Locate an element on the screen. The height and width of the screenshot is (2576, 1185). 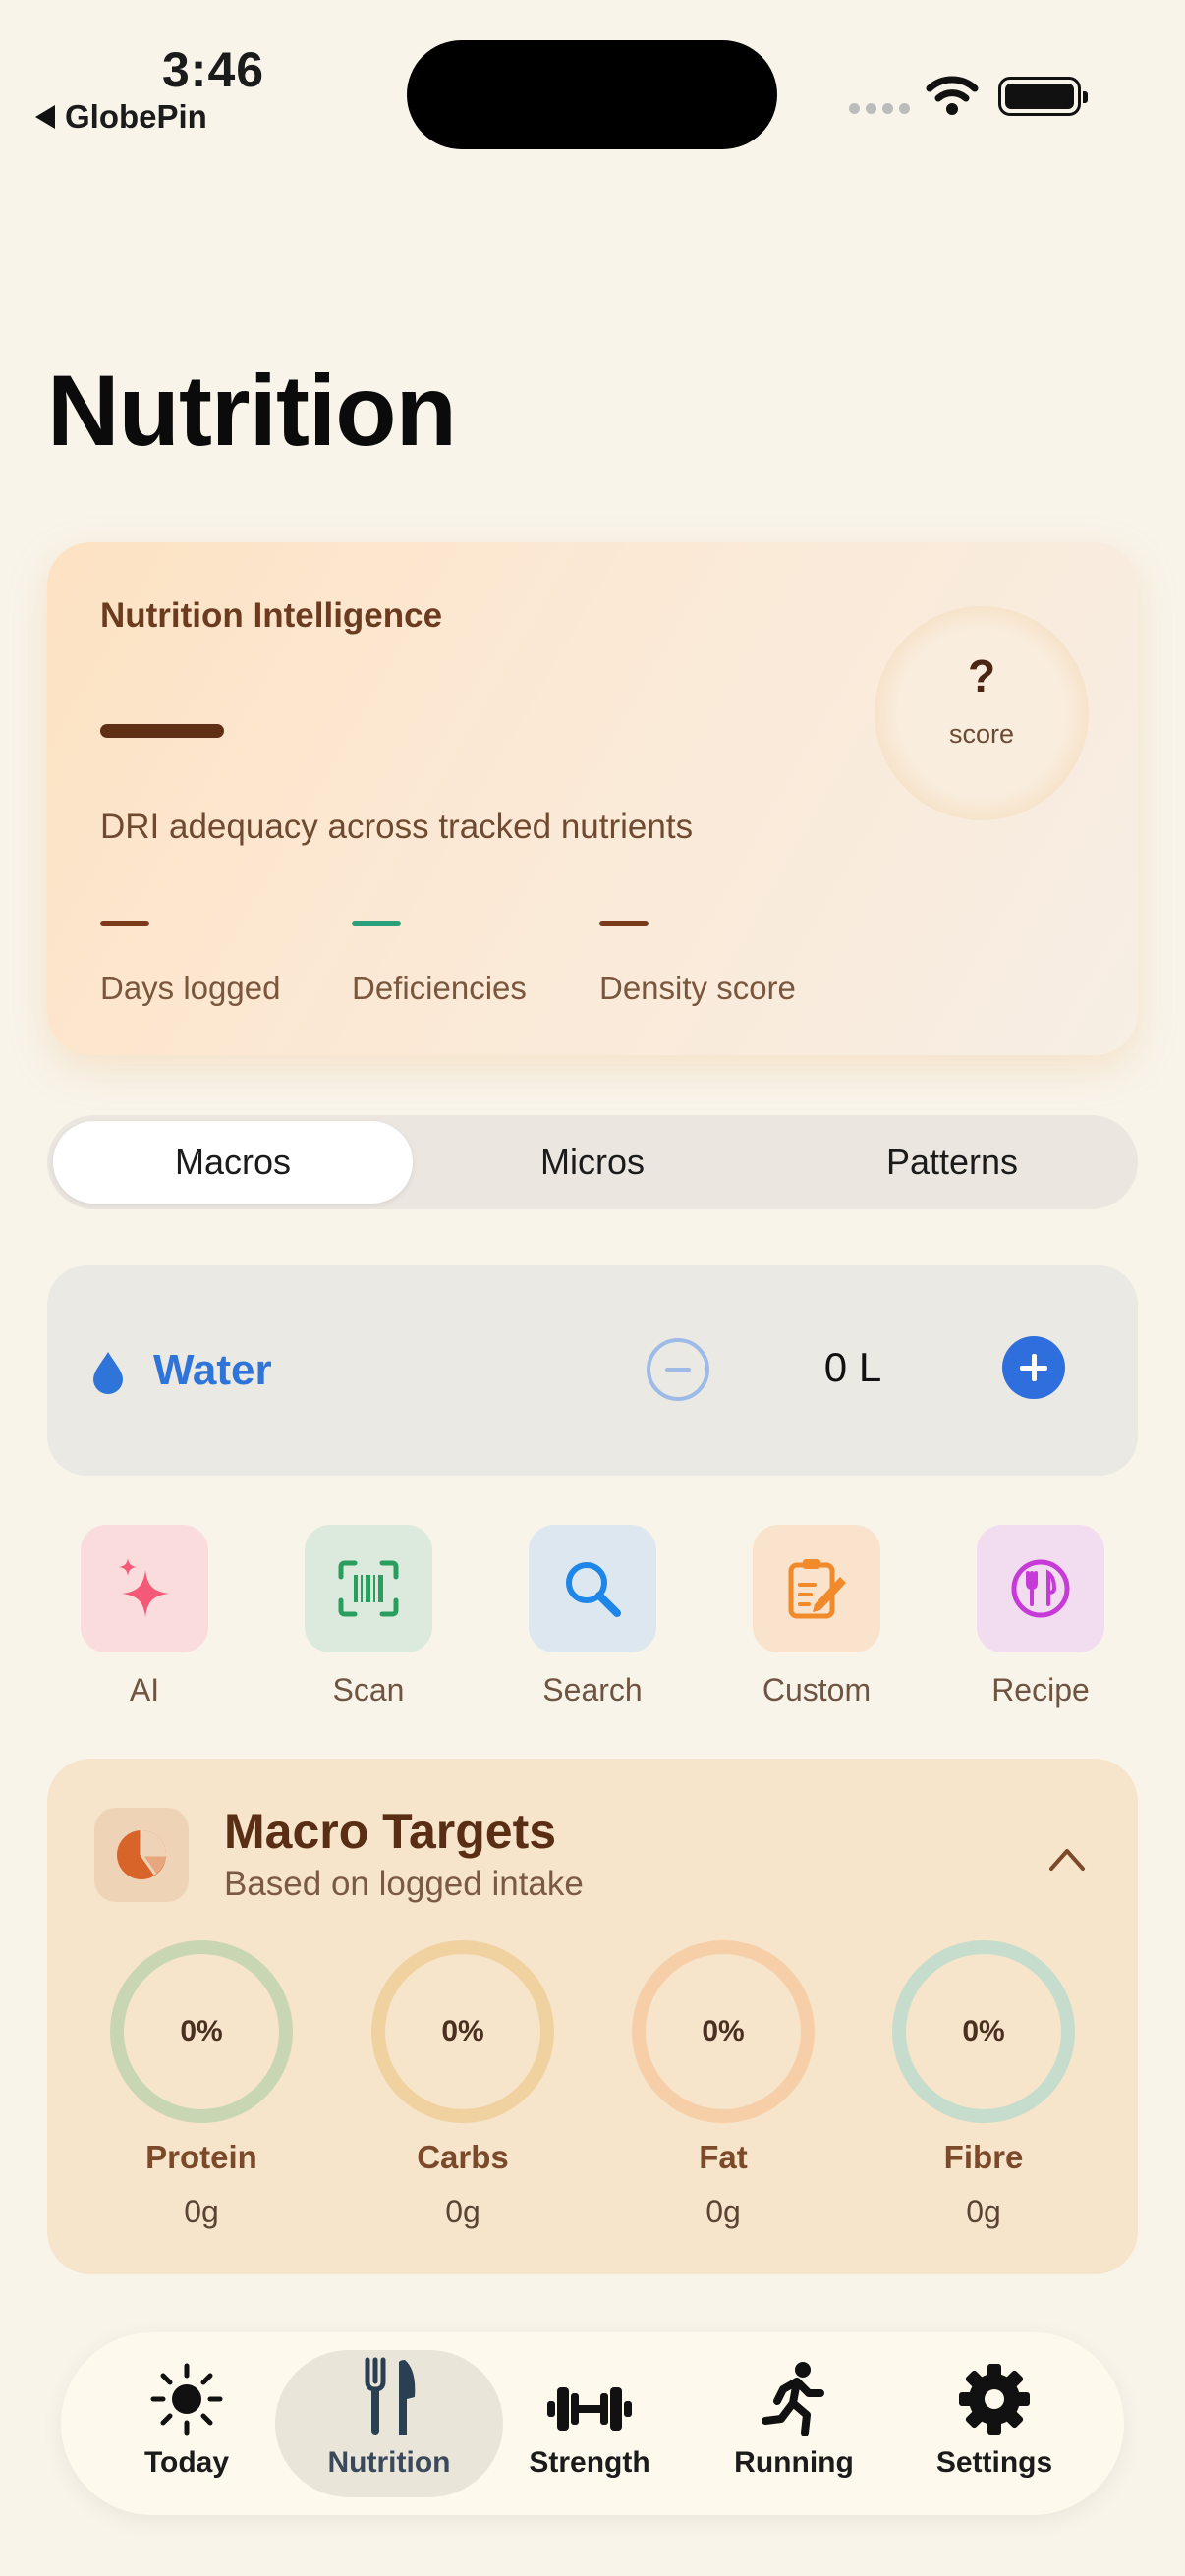
macro-protein: 0% Protein 0g is located at coordinates (201, 2085).